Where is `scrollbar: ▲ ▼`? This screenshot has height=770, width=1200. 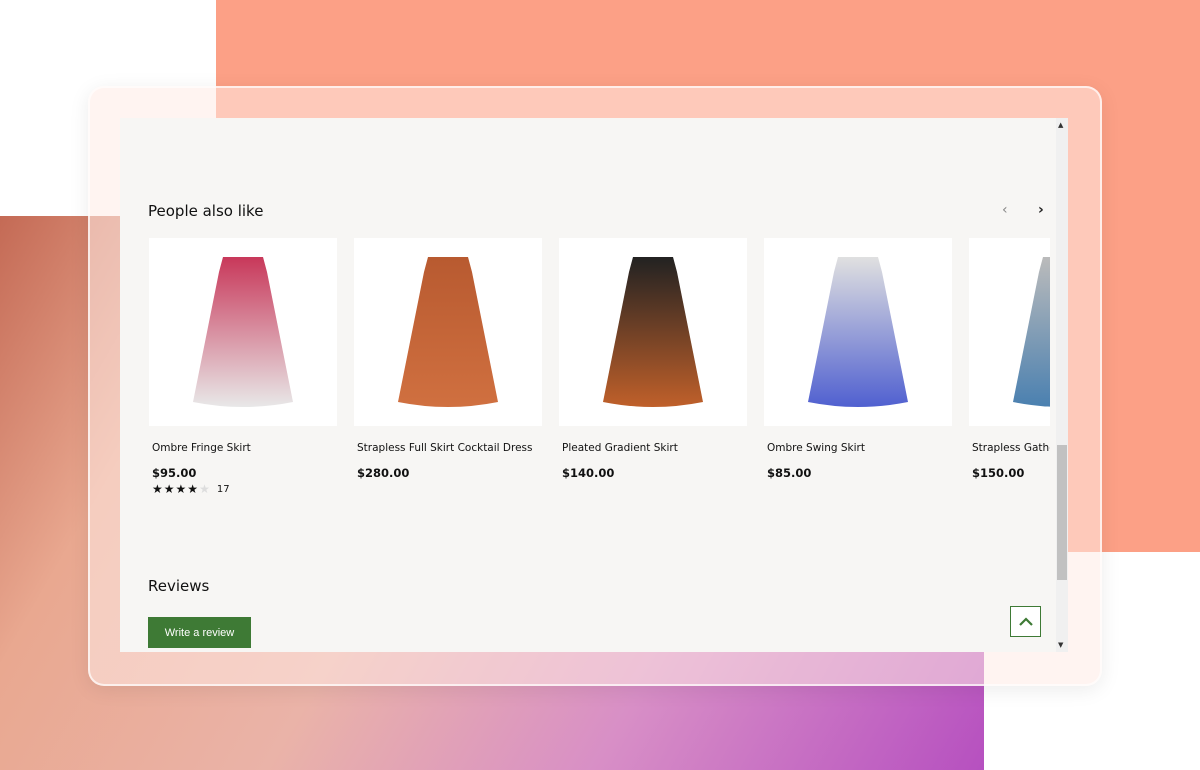 scrollbar: ▲ ▼ is located at coordinates (1062, 385).